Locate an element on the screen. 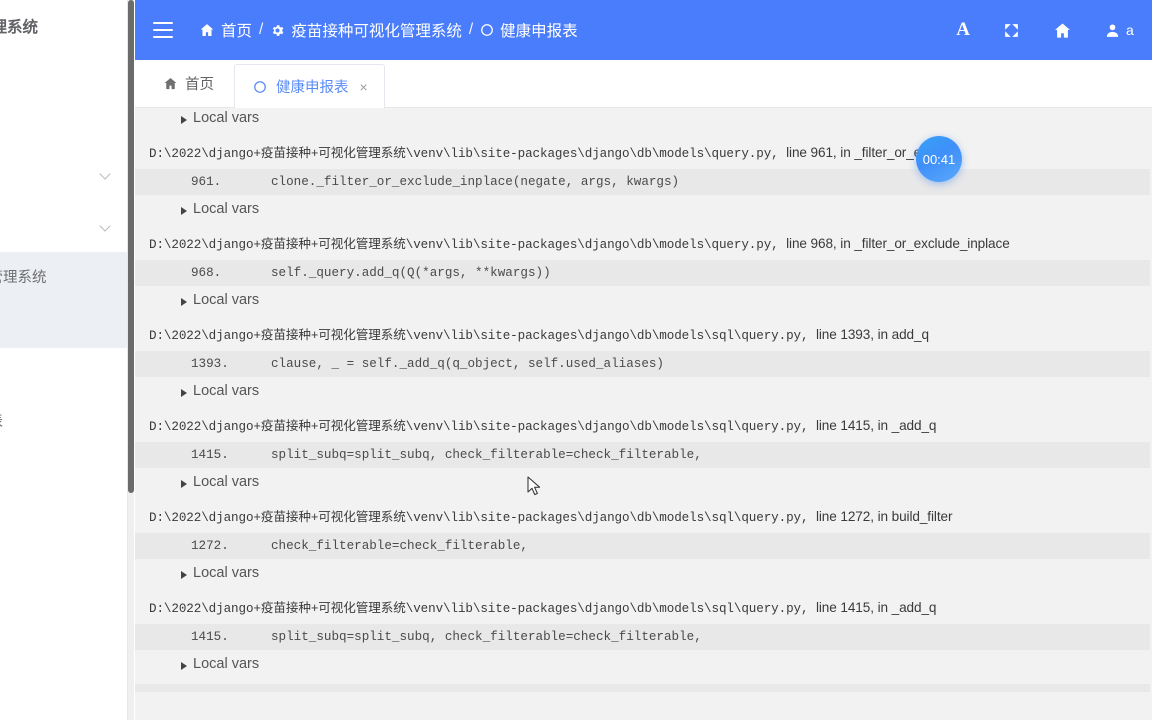  code-source: self._query.add_q(Q(*args, **kwargs)) is located at coordinates (411, 273).